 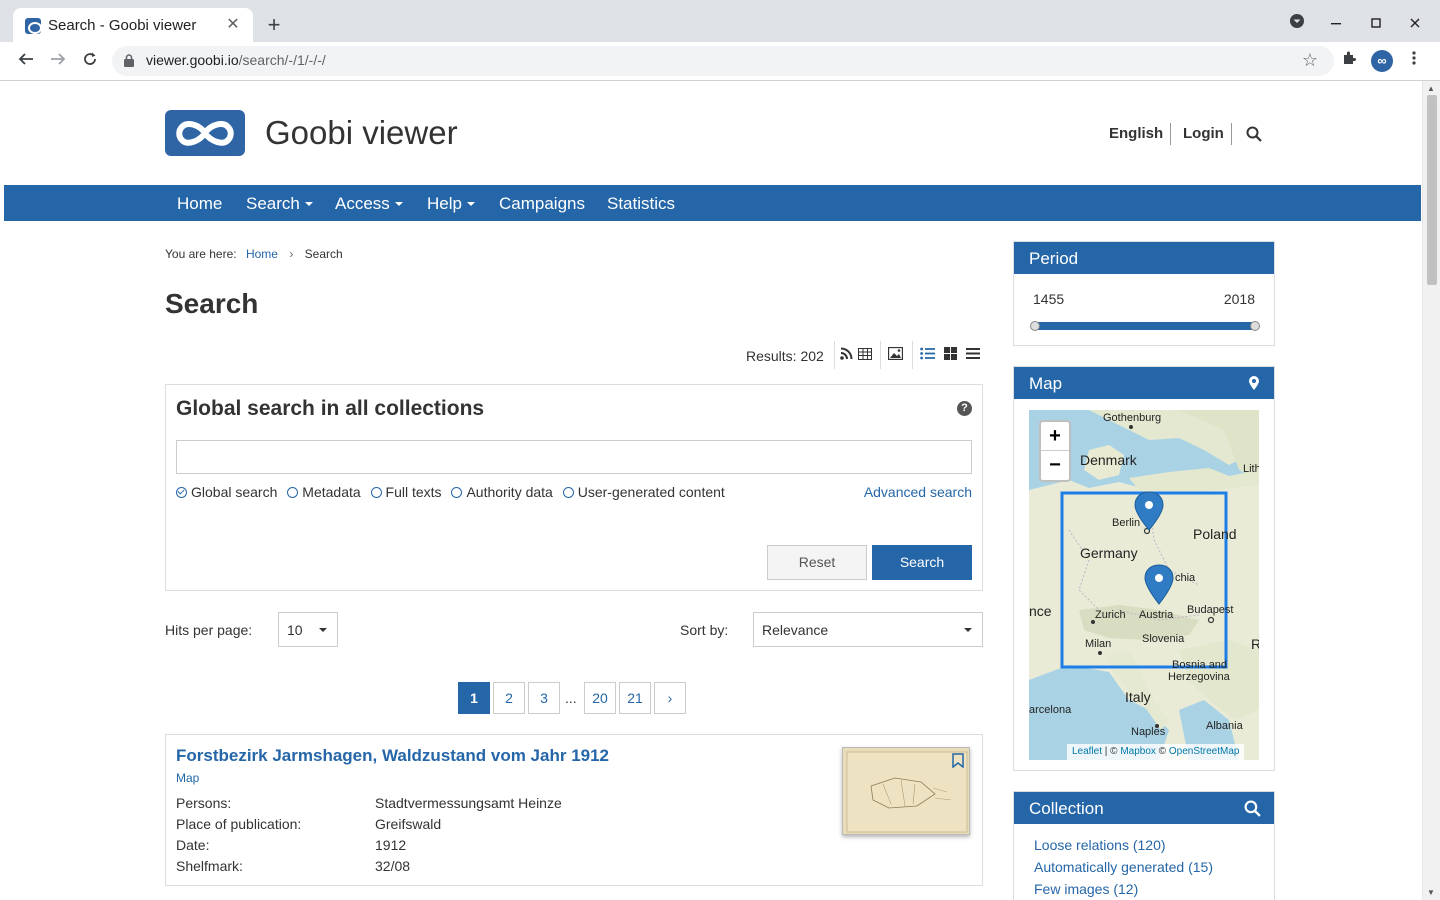 What do you see at coordinates (1204, 751) in the screenshot?
I see `osm-link: OpenStreetMap` at bounding box center [1204, 751].